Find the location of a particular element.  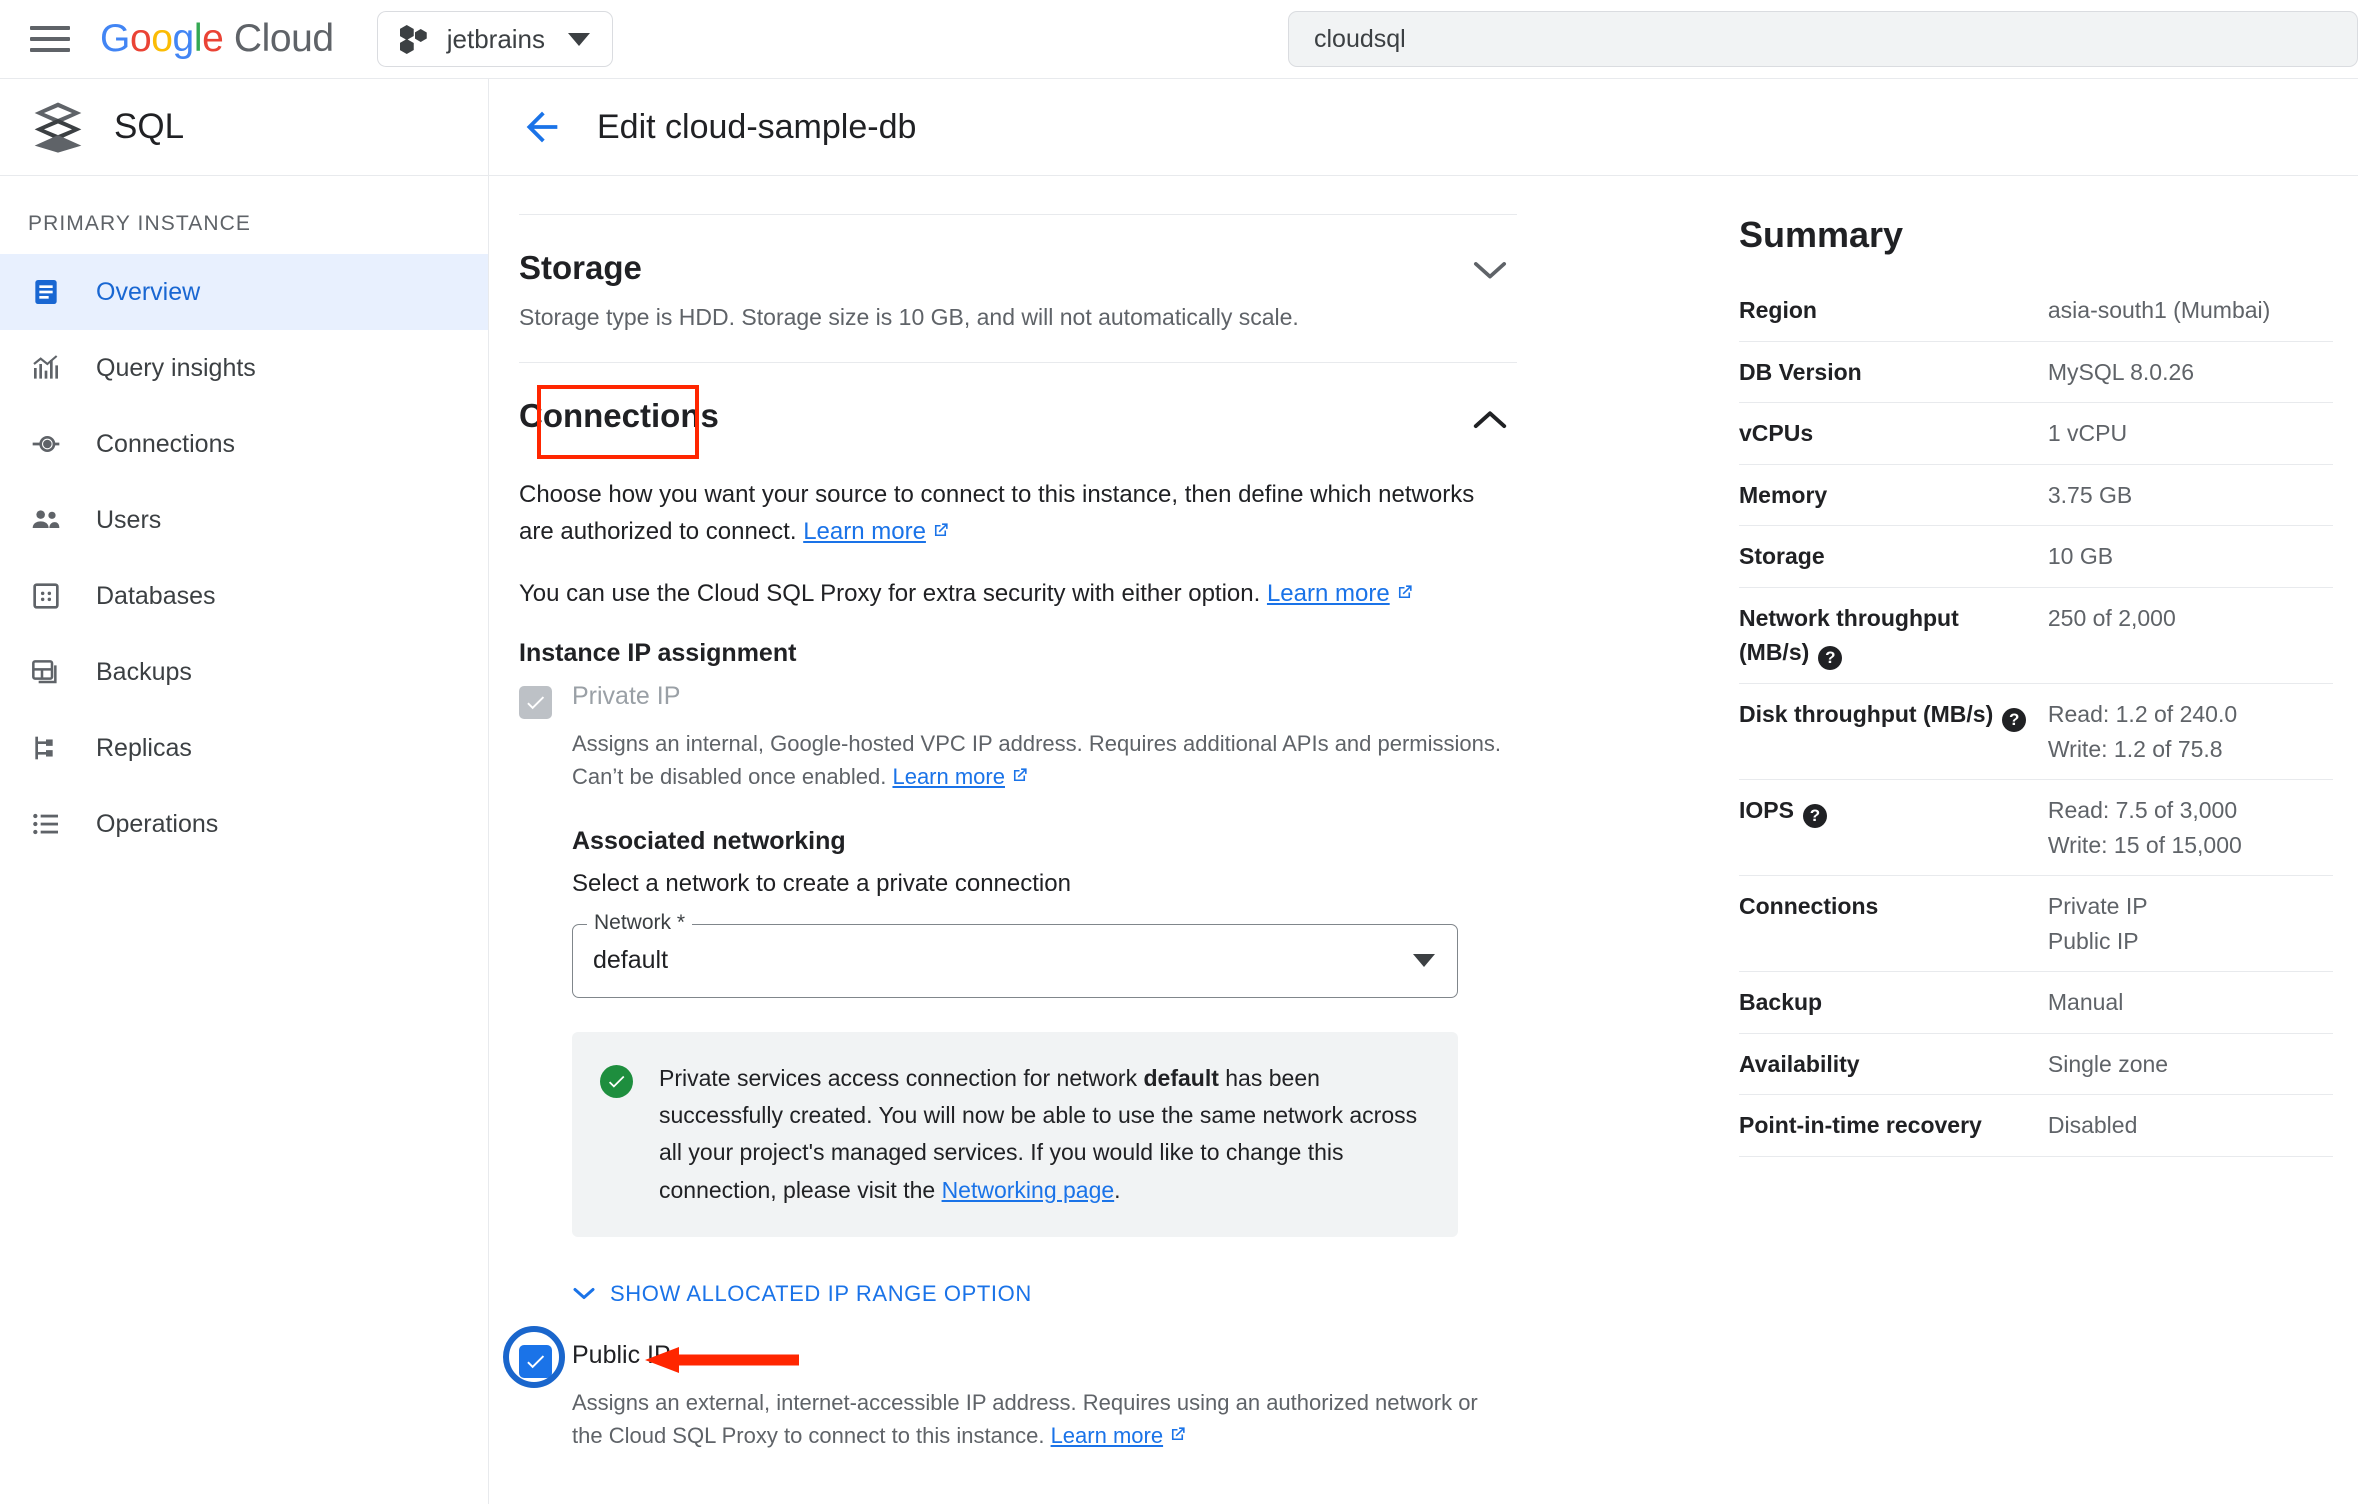

overview-icon is located at coordinates (46, 292).